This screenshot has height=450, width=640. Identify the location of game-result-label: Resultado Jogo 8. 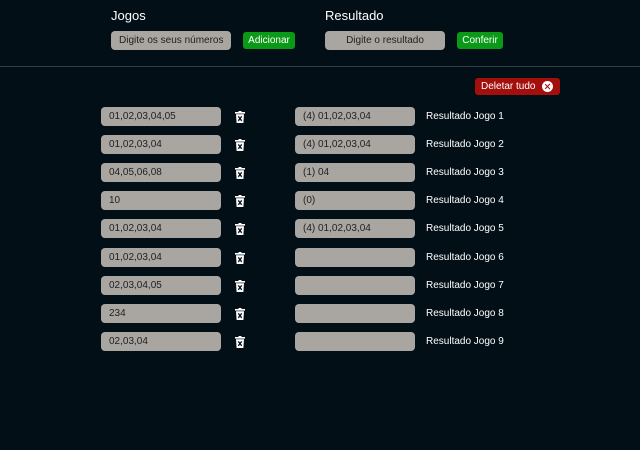
(465, 313).